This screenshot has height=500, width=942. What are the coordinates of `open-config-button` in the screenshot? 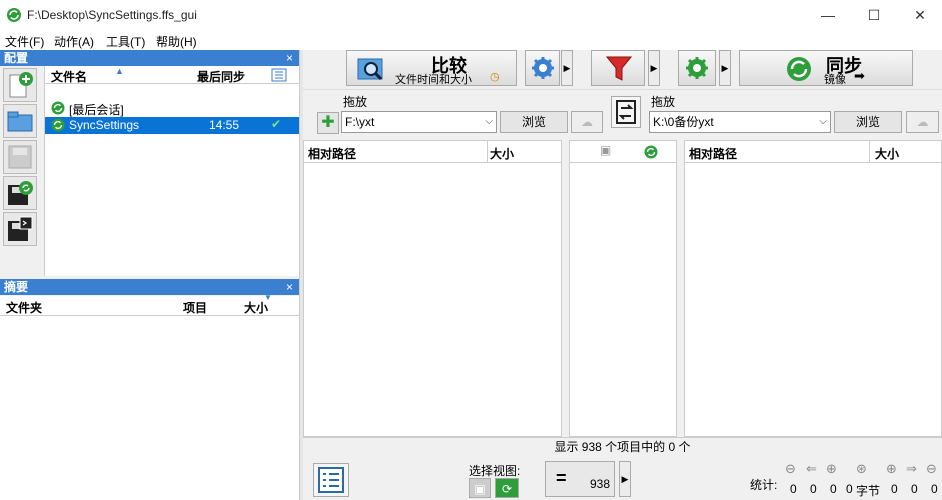 It's located at (20, 121).